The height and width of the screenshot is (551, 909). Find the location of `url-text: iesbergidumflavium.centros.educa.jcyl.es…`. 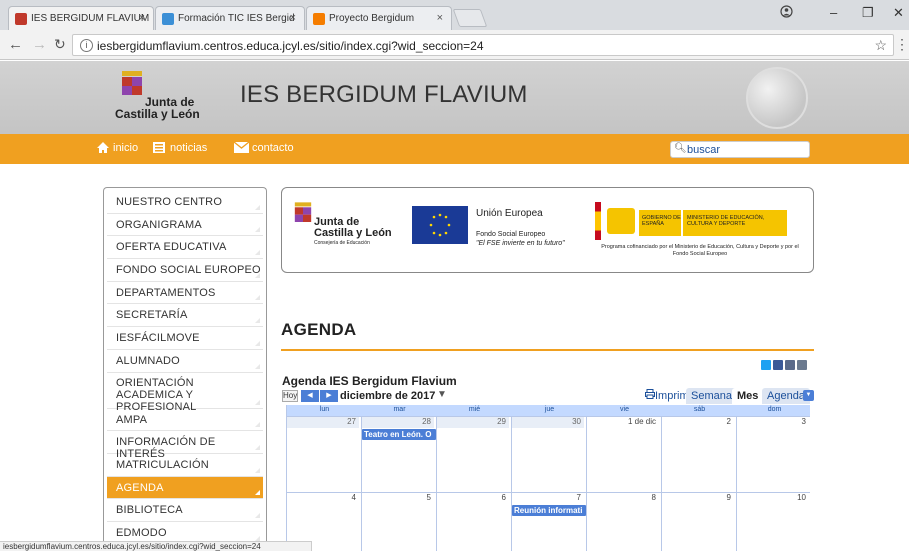

url-text: iesbergidumflavium.centros.educa.jcyl.es… is located at coordinates (290, 46).